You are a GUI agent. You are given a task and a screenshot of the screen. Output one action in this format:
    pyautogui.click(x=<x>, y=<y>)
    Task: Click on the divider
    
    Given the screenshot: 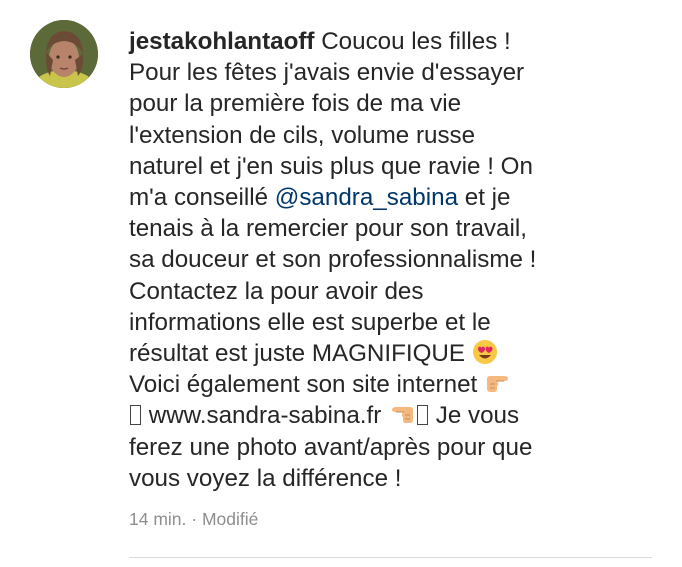 What is the action you would take?
    pyautogui.click(x=390, y=557)
    